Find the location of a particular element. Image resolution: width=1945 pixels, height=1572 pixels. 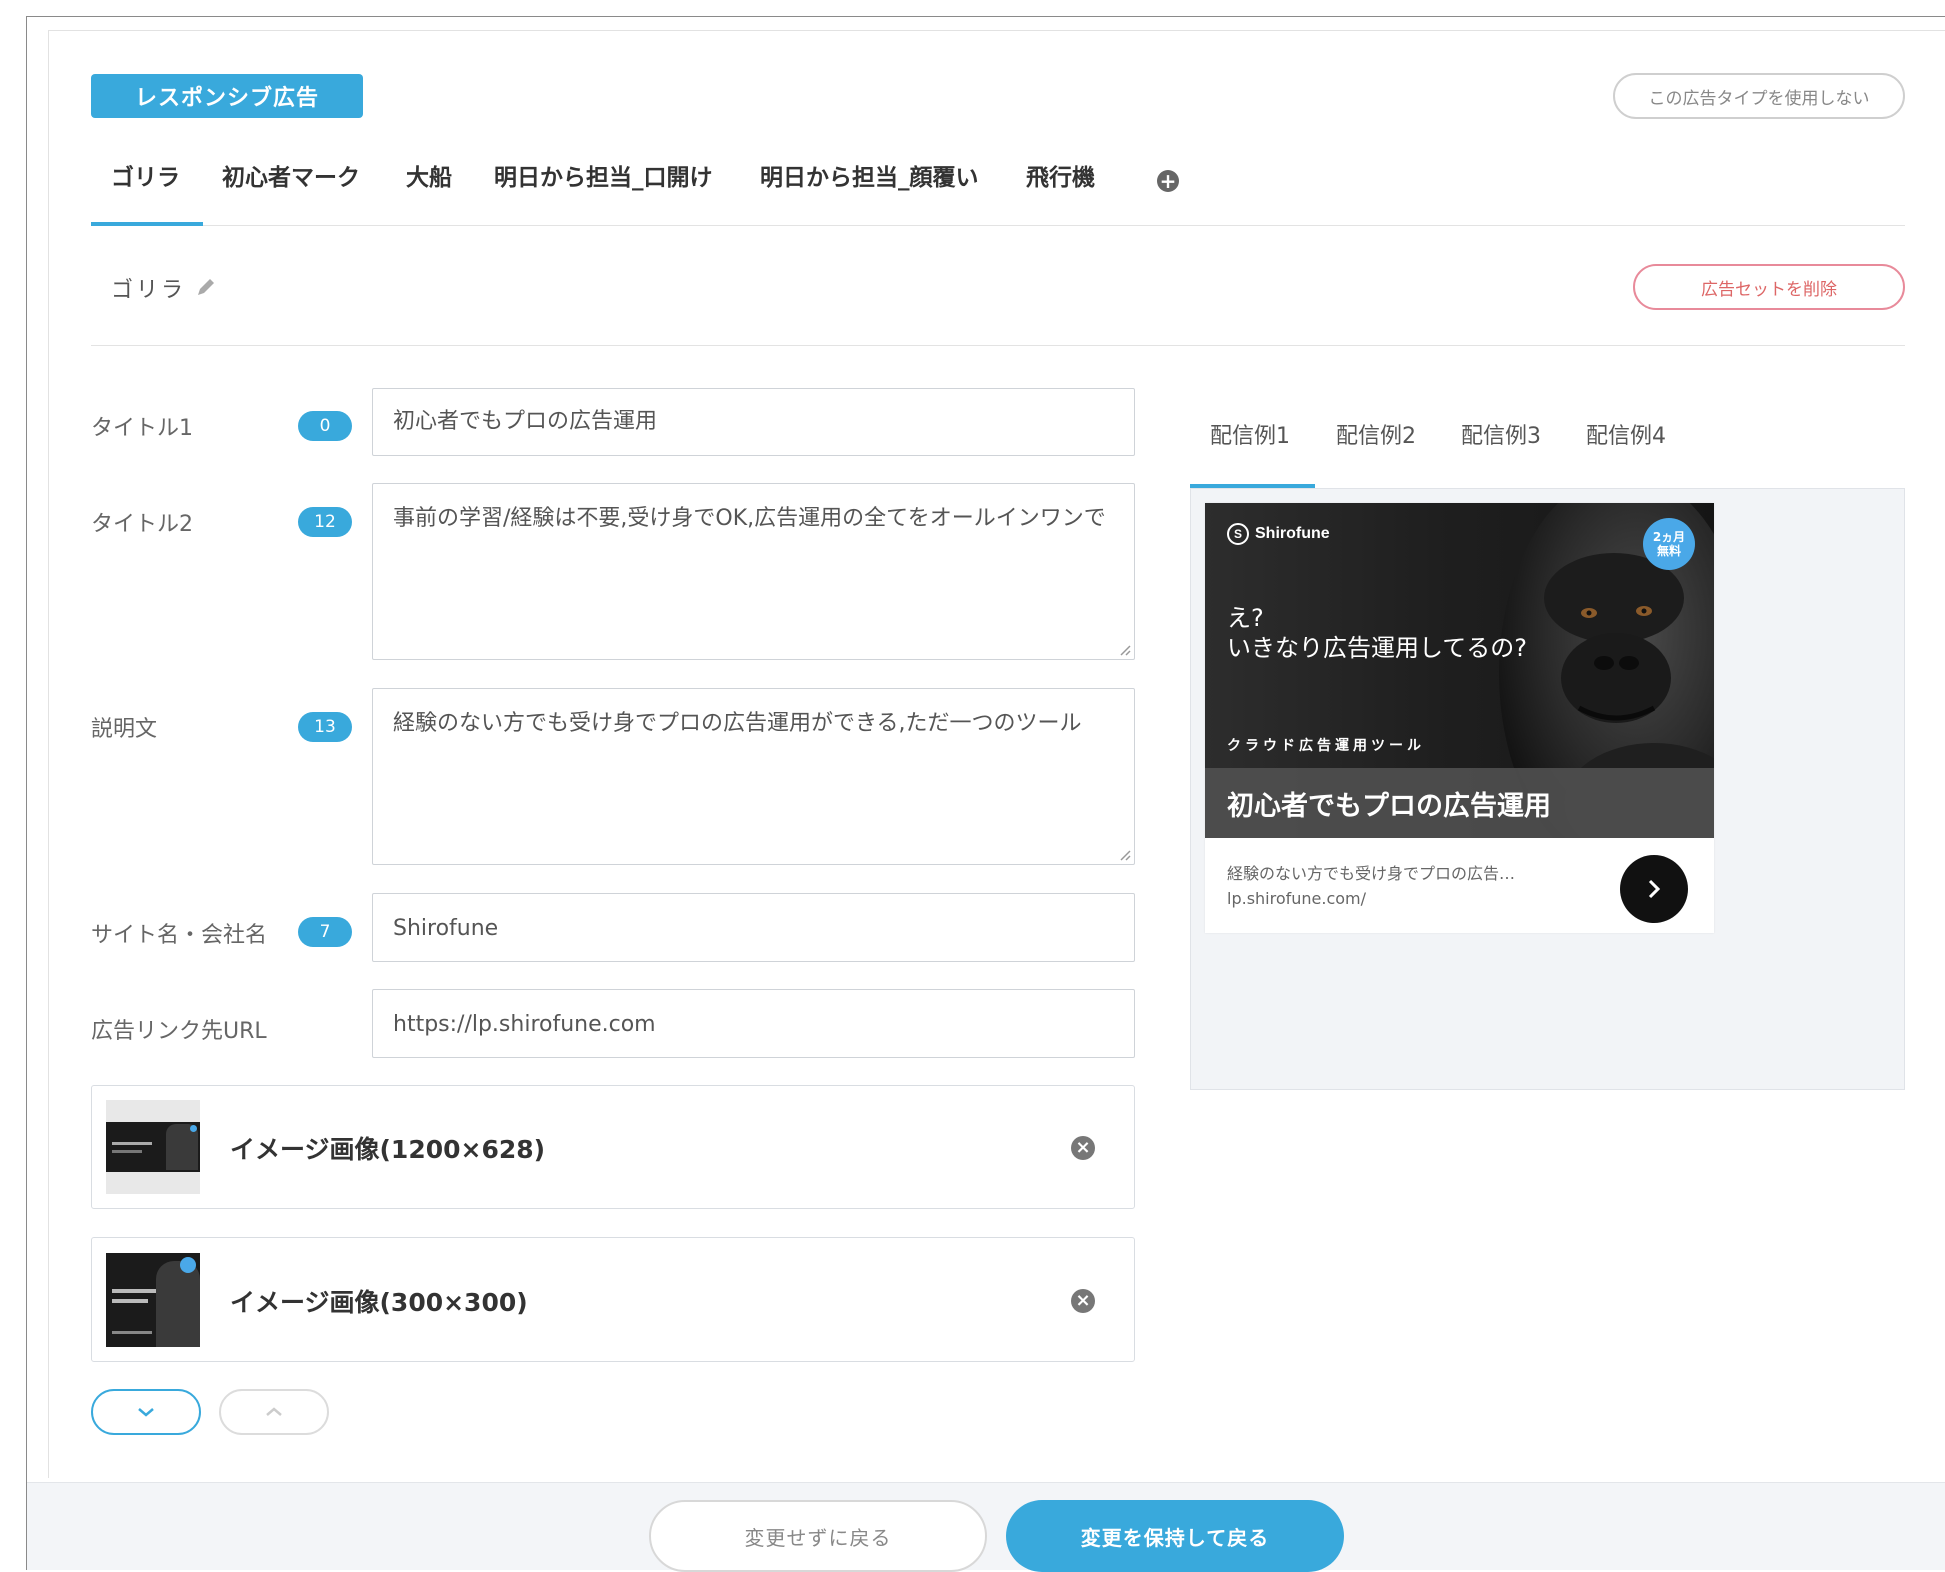

title1-input: 初心者でもプロの広告運用 is located at coordinates (753, 422).